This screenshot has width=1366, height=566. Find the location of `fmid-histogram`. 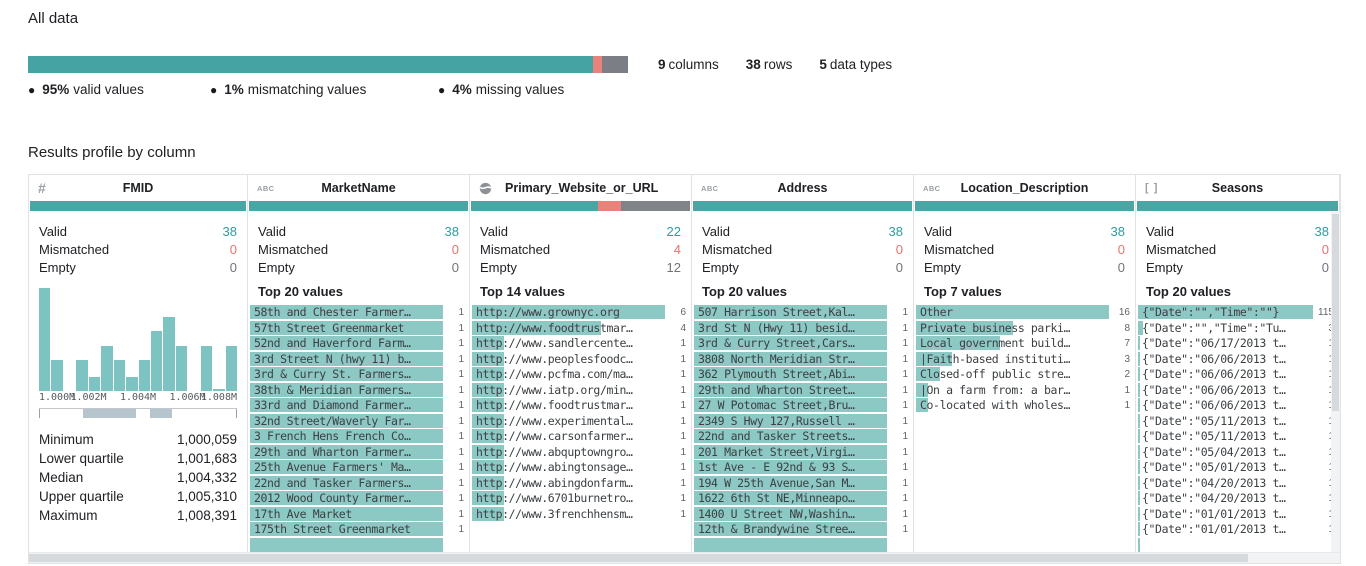

fmid-histogram is located at coordinates (138, 339).